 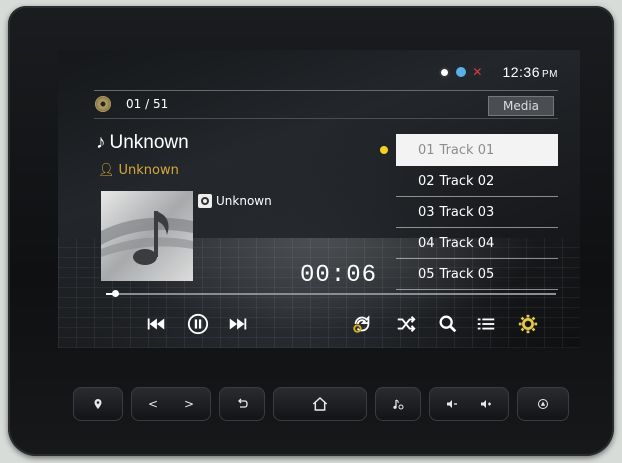 What do you see at coordinates (452, 404) in the screenshot?
I see `volume-down-icon` at bounding box center [452, 404].